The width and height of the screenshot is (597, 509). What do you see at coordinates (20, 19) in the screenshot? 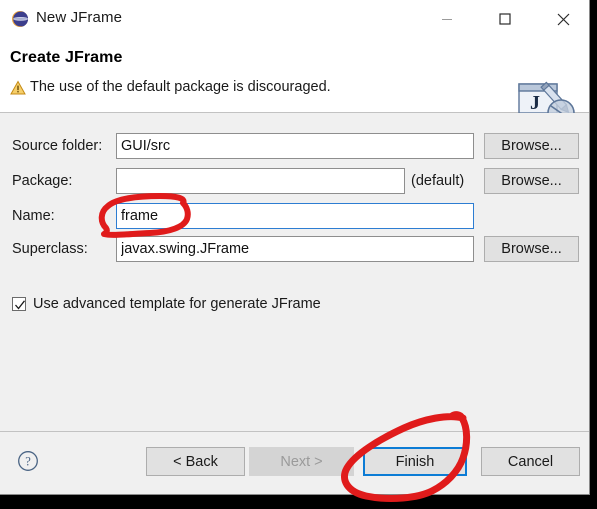
I see `eclipse-icon` at bounding box center [20, 19].